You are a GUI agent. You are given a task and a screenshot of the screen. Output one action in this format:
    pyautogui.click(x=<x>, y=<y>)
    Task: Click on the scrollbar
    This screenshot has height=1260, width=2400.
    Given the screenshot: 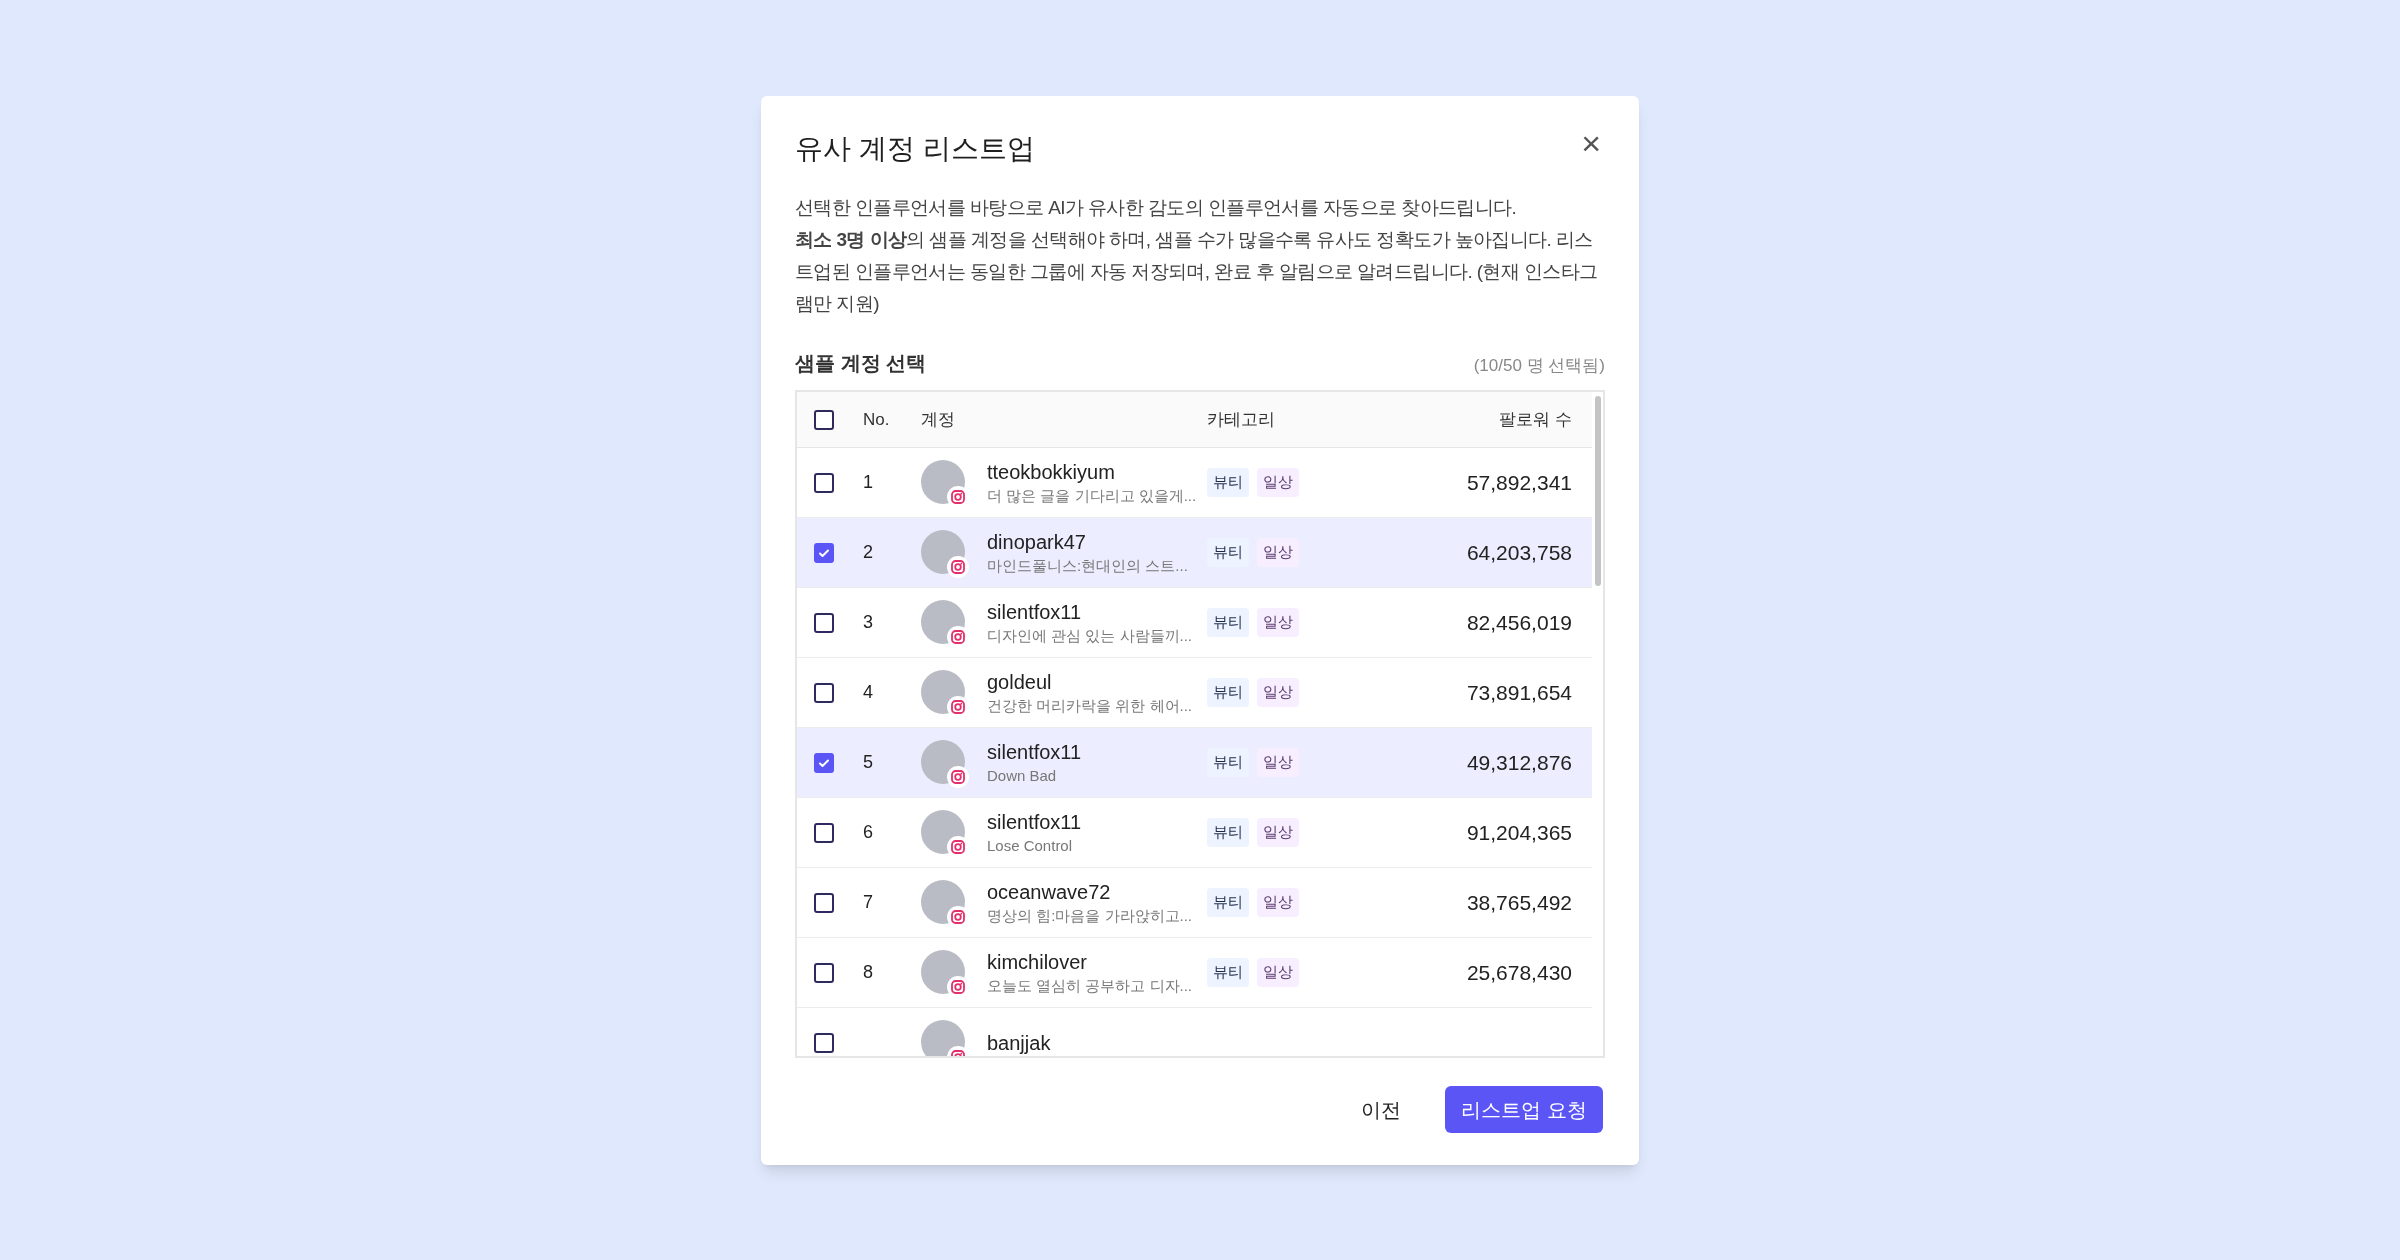 What is the action you would take?
    pyautogui.click(x=1598, y=491)
    